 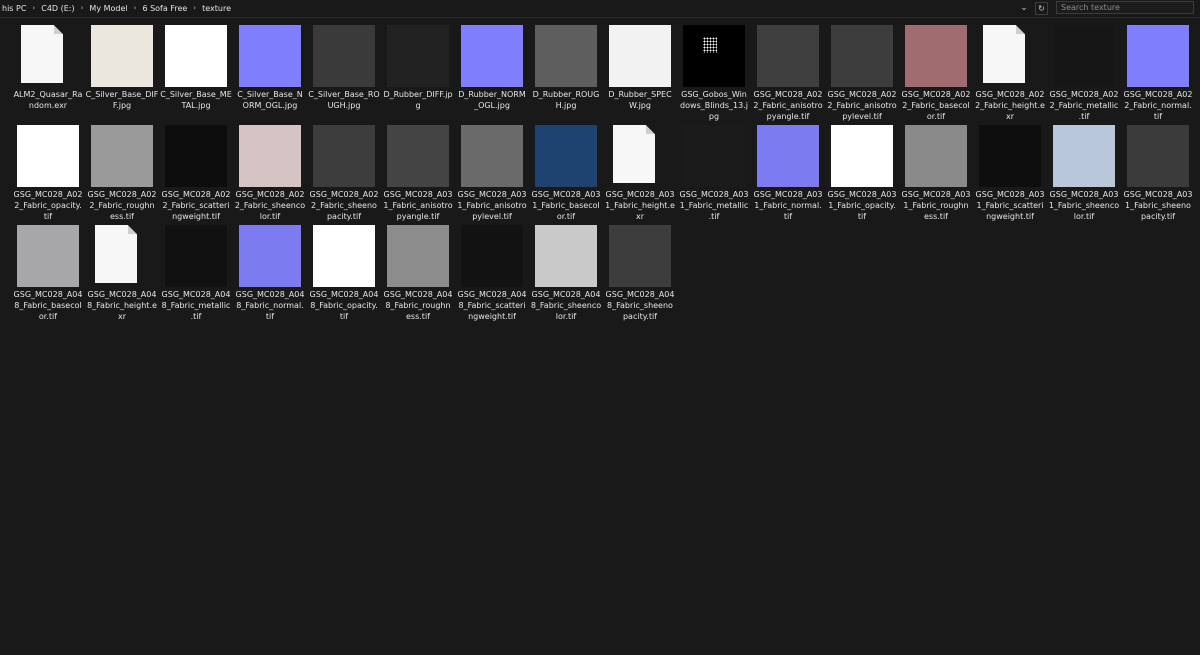 I want to click on file-name: C_Silver_Base_DIF F.jpg, so click(x=122, y=100).